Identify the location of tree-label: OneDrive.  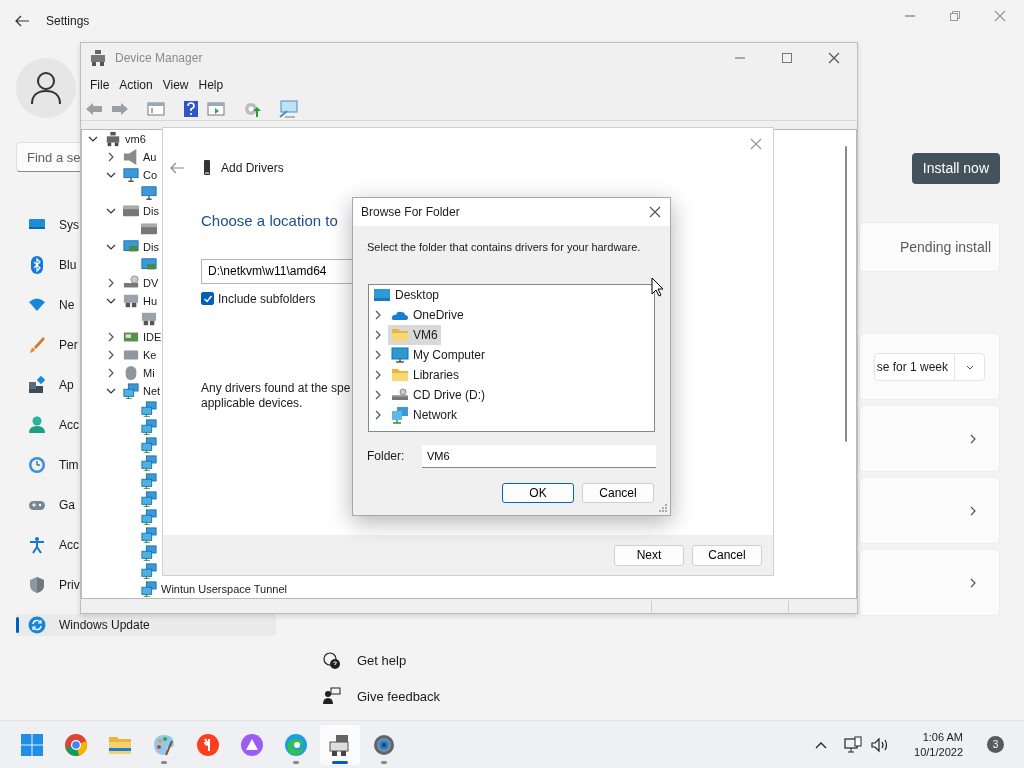
(438, 315).